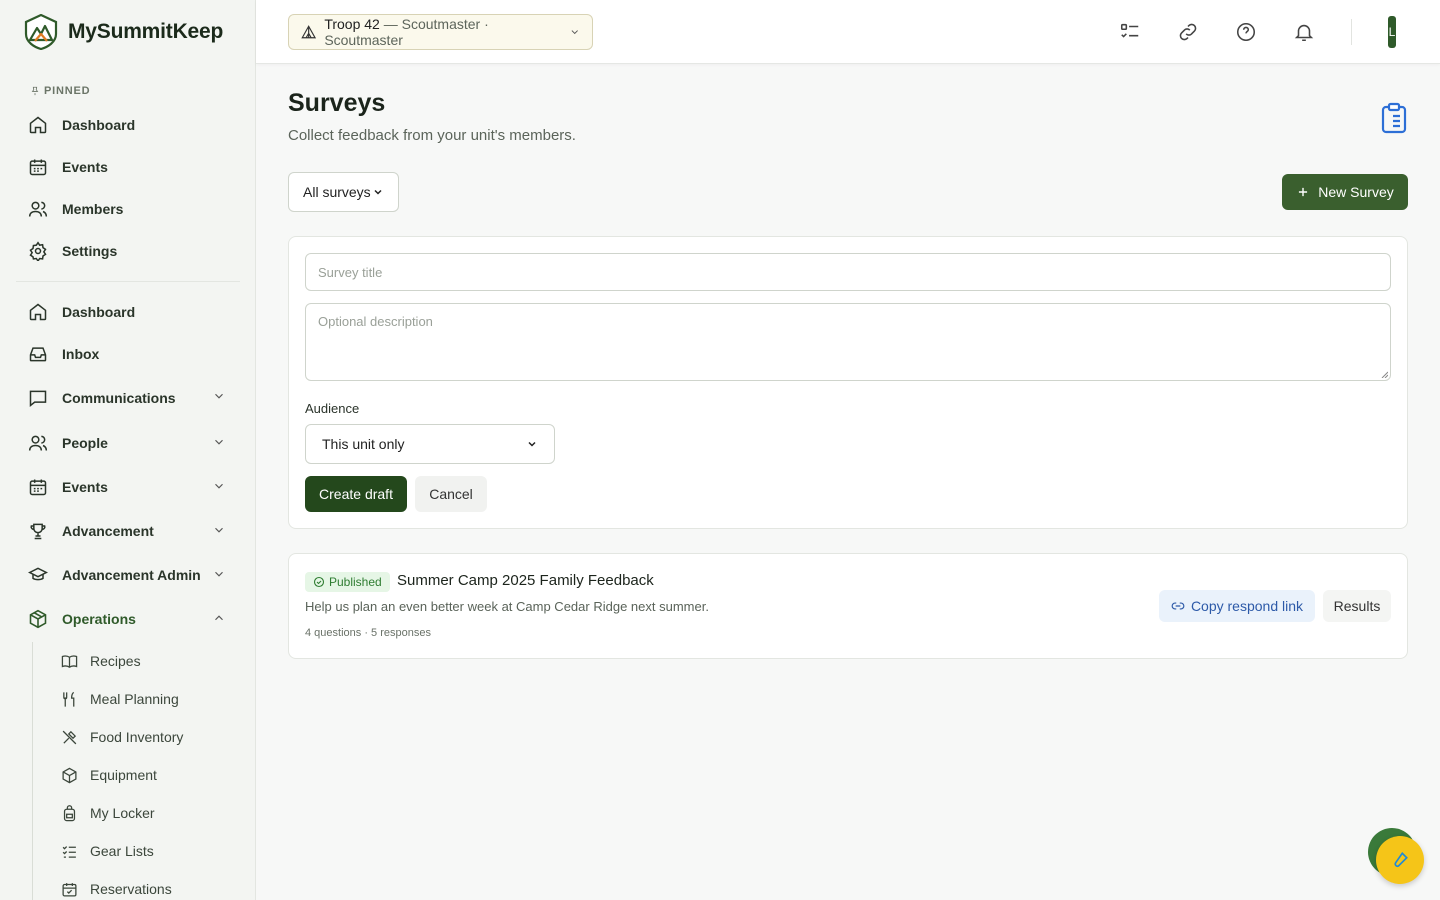 This screenshot has width=1440, height=900. What do you see at coordinates (146, 31) in the screenshot?
I see `brand-name: MySummitKeep` at bounding box center [146, 31].